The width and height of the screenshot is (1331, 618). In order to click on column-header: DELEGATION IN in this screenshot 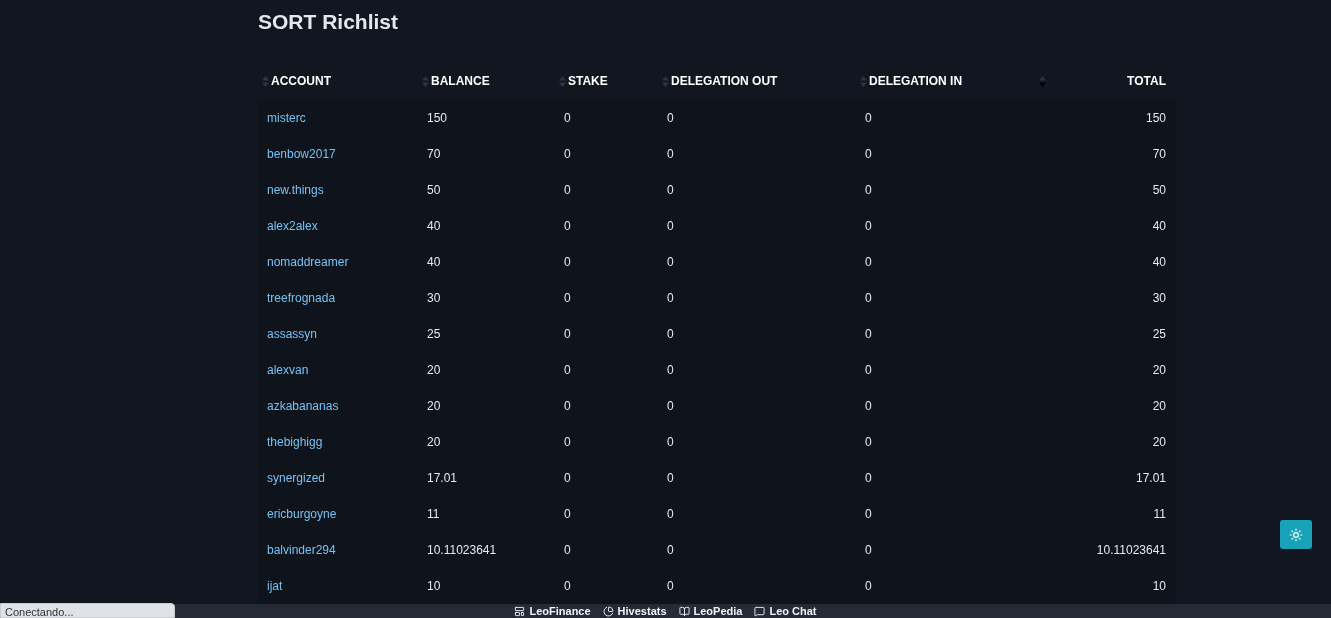, I will do `click(945, 82)`.